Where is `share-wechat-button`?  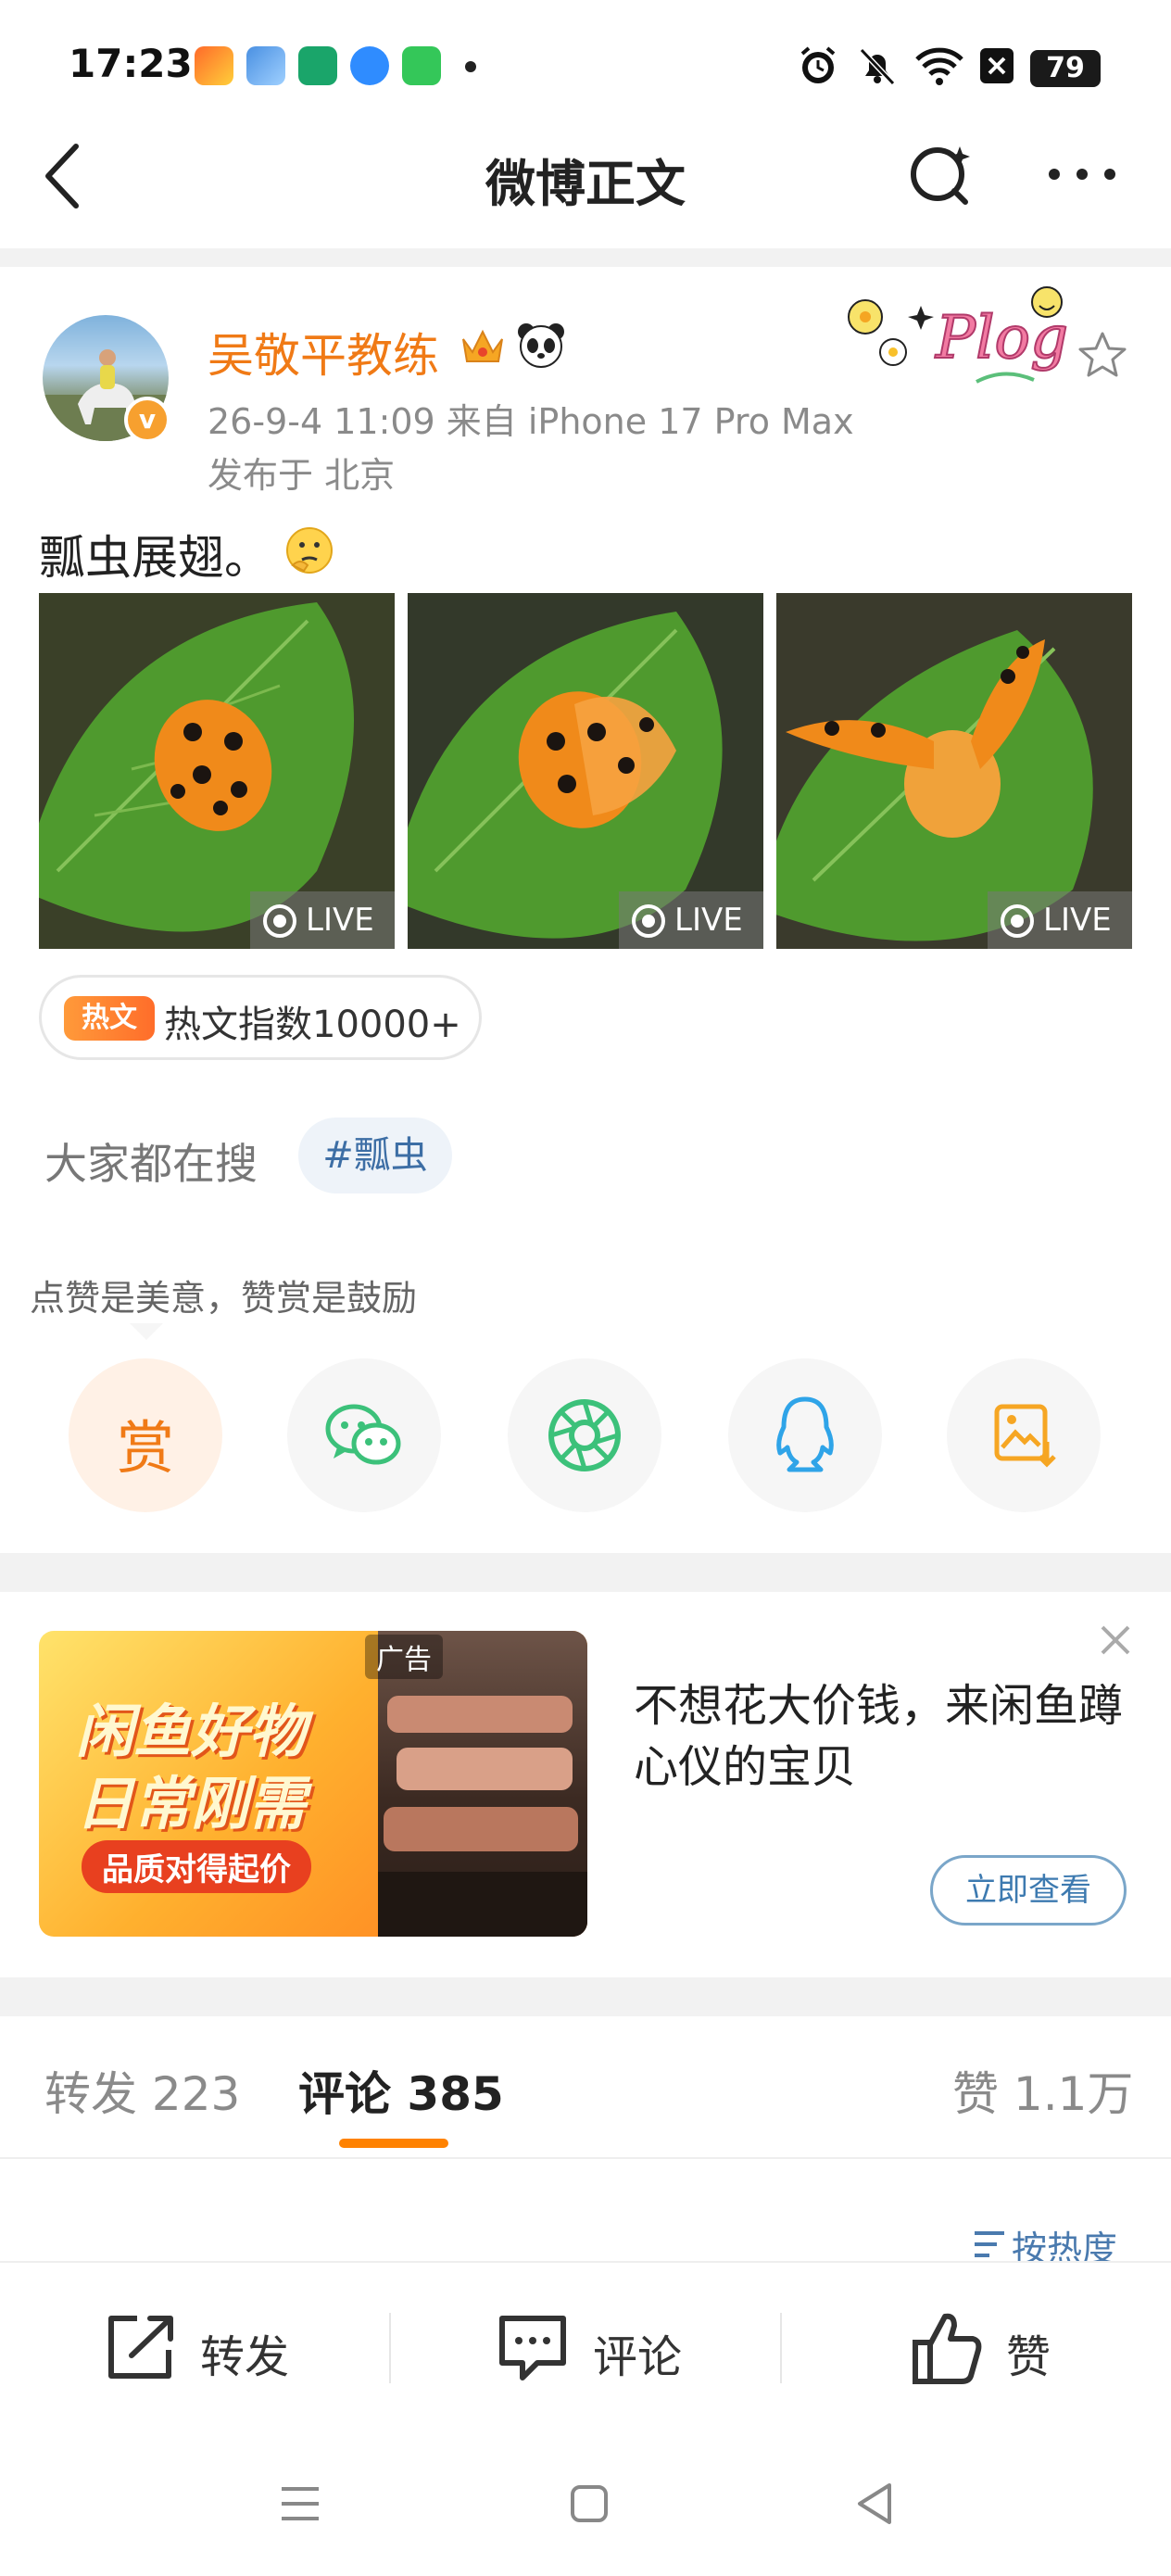 share-wechat-button is located at coordinates (364, 1435).